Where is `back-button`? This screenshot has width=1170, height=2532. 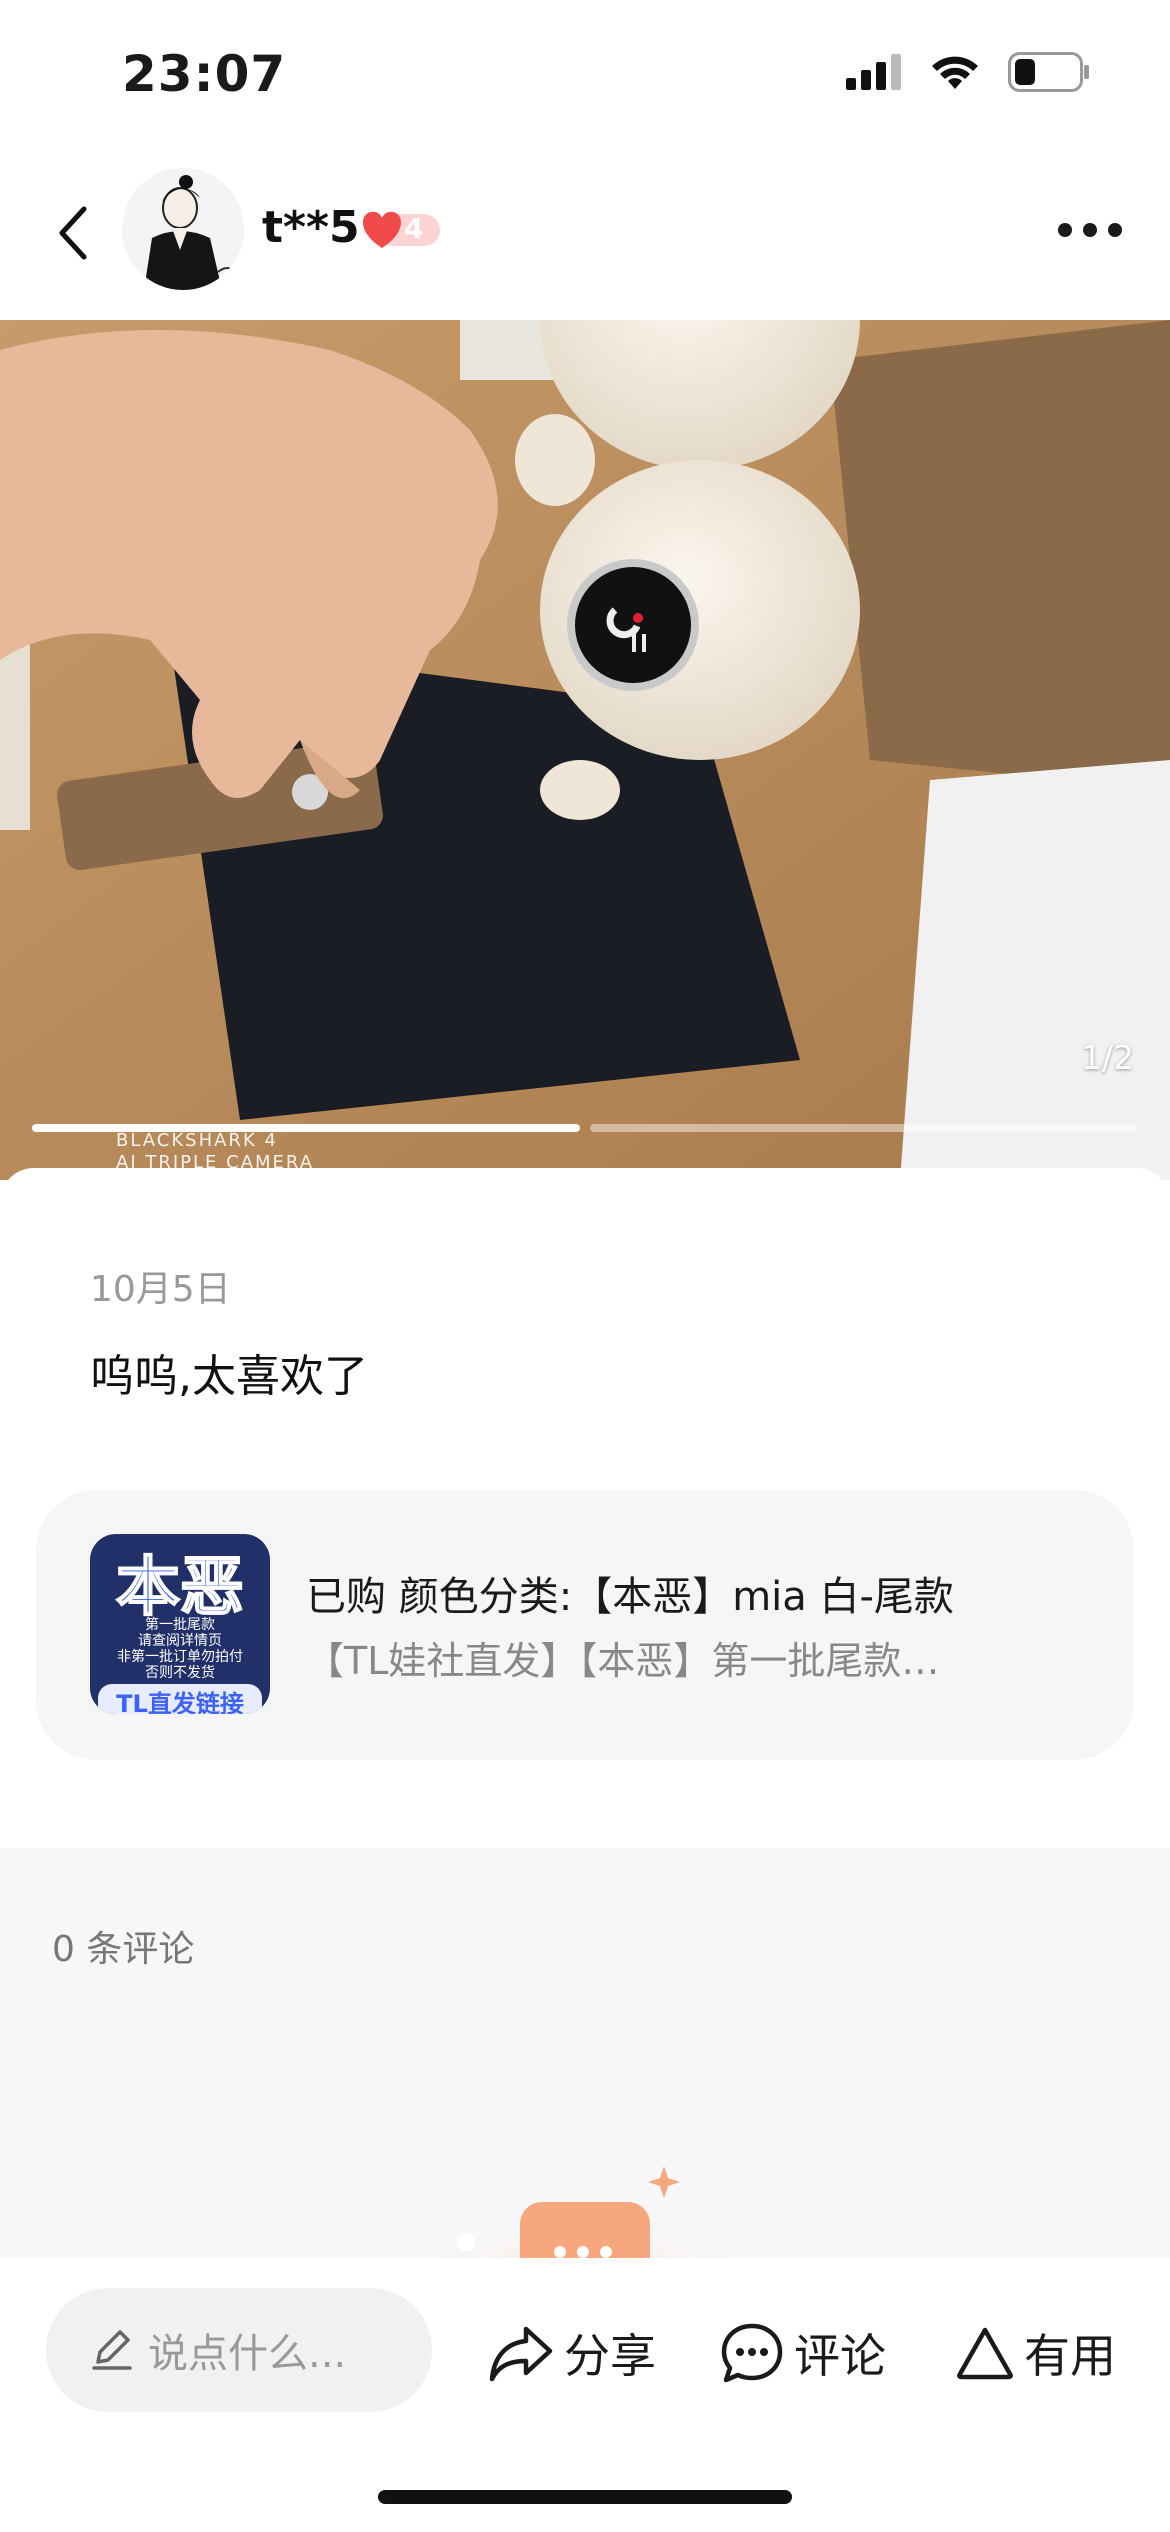 back-button is located at coordinates (73, 233).